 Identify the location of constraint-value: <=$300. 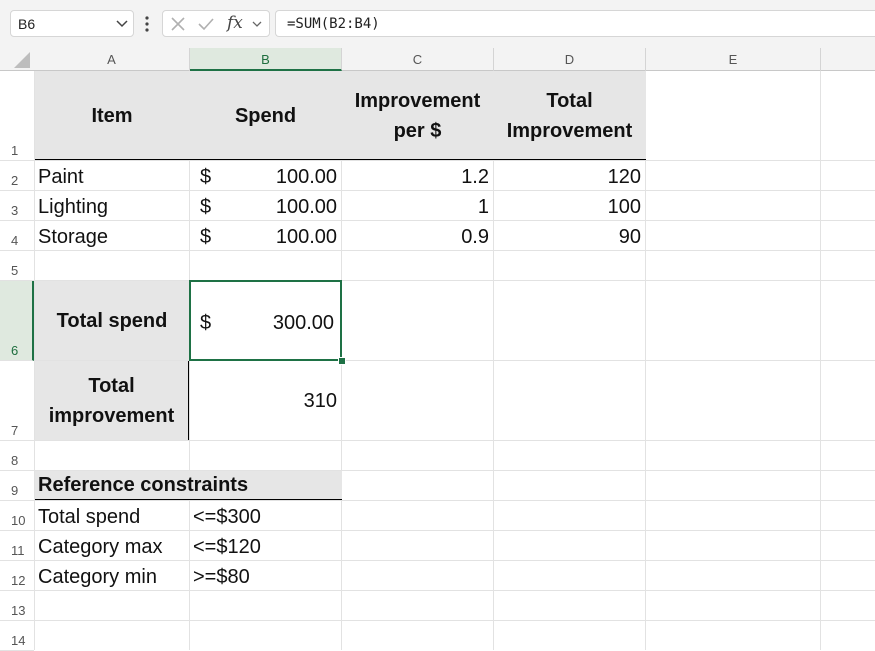
(227, 517).